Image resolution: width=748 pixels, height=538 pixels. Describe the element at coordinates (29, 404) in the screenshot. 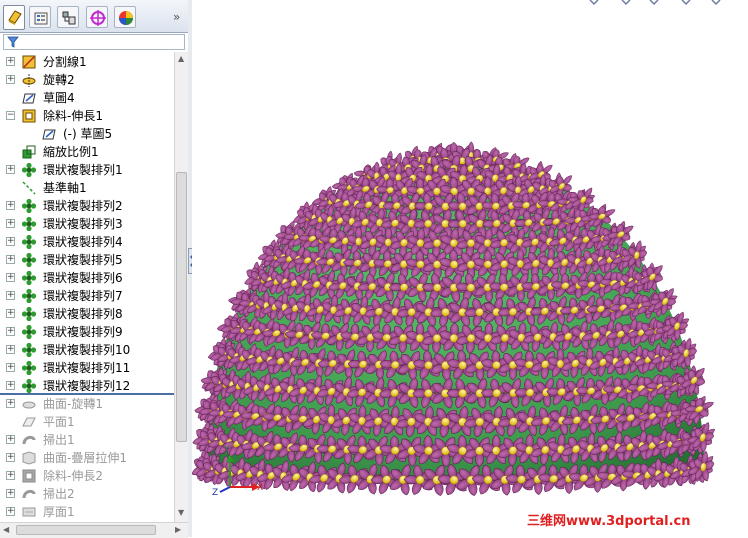

I see `surface-revolve-icon` at that location.